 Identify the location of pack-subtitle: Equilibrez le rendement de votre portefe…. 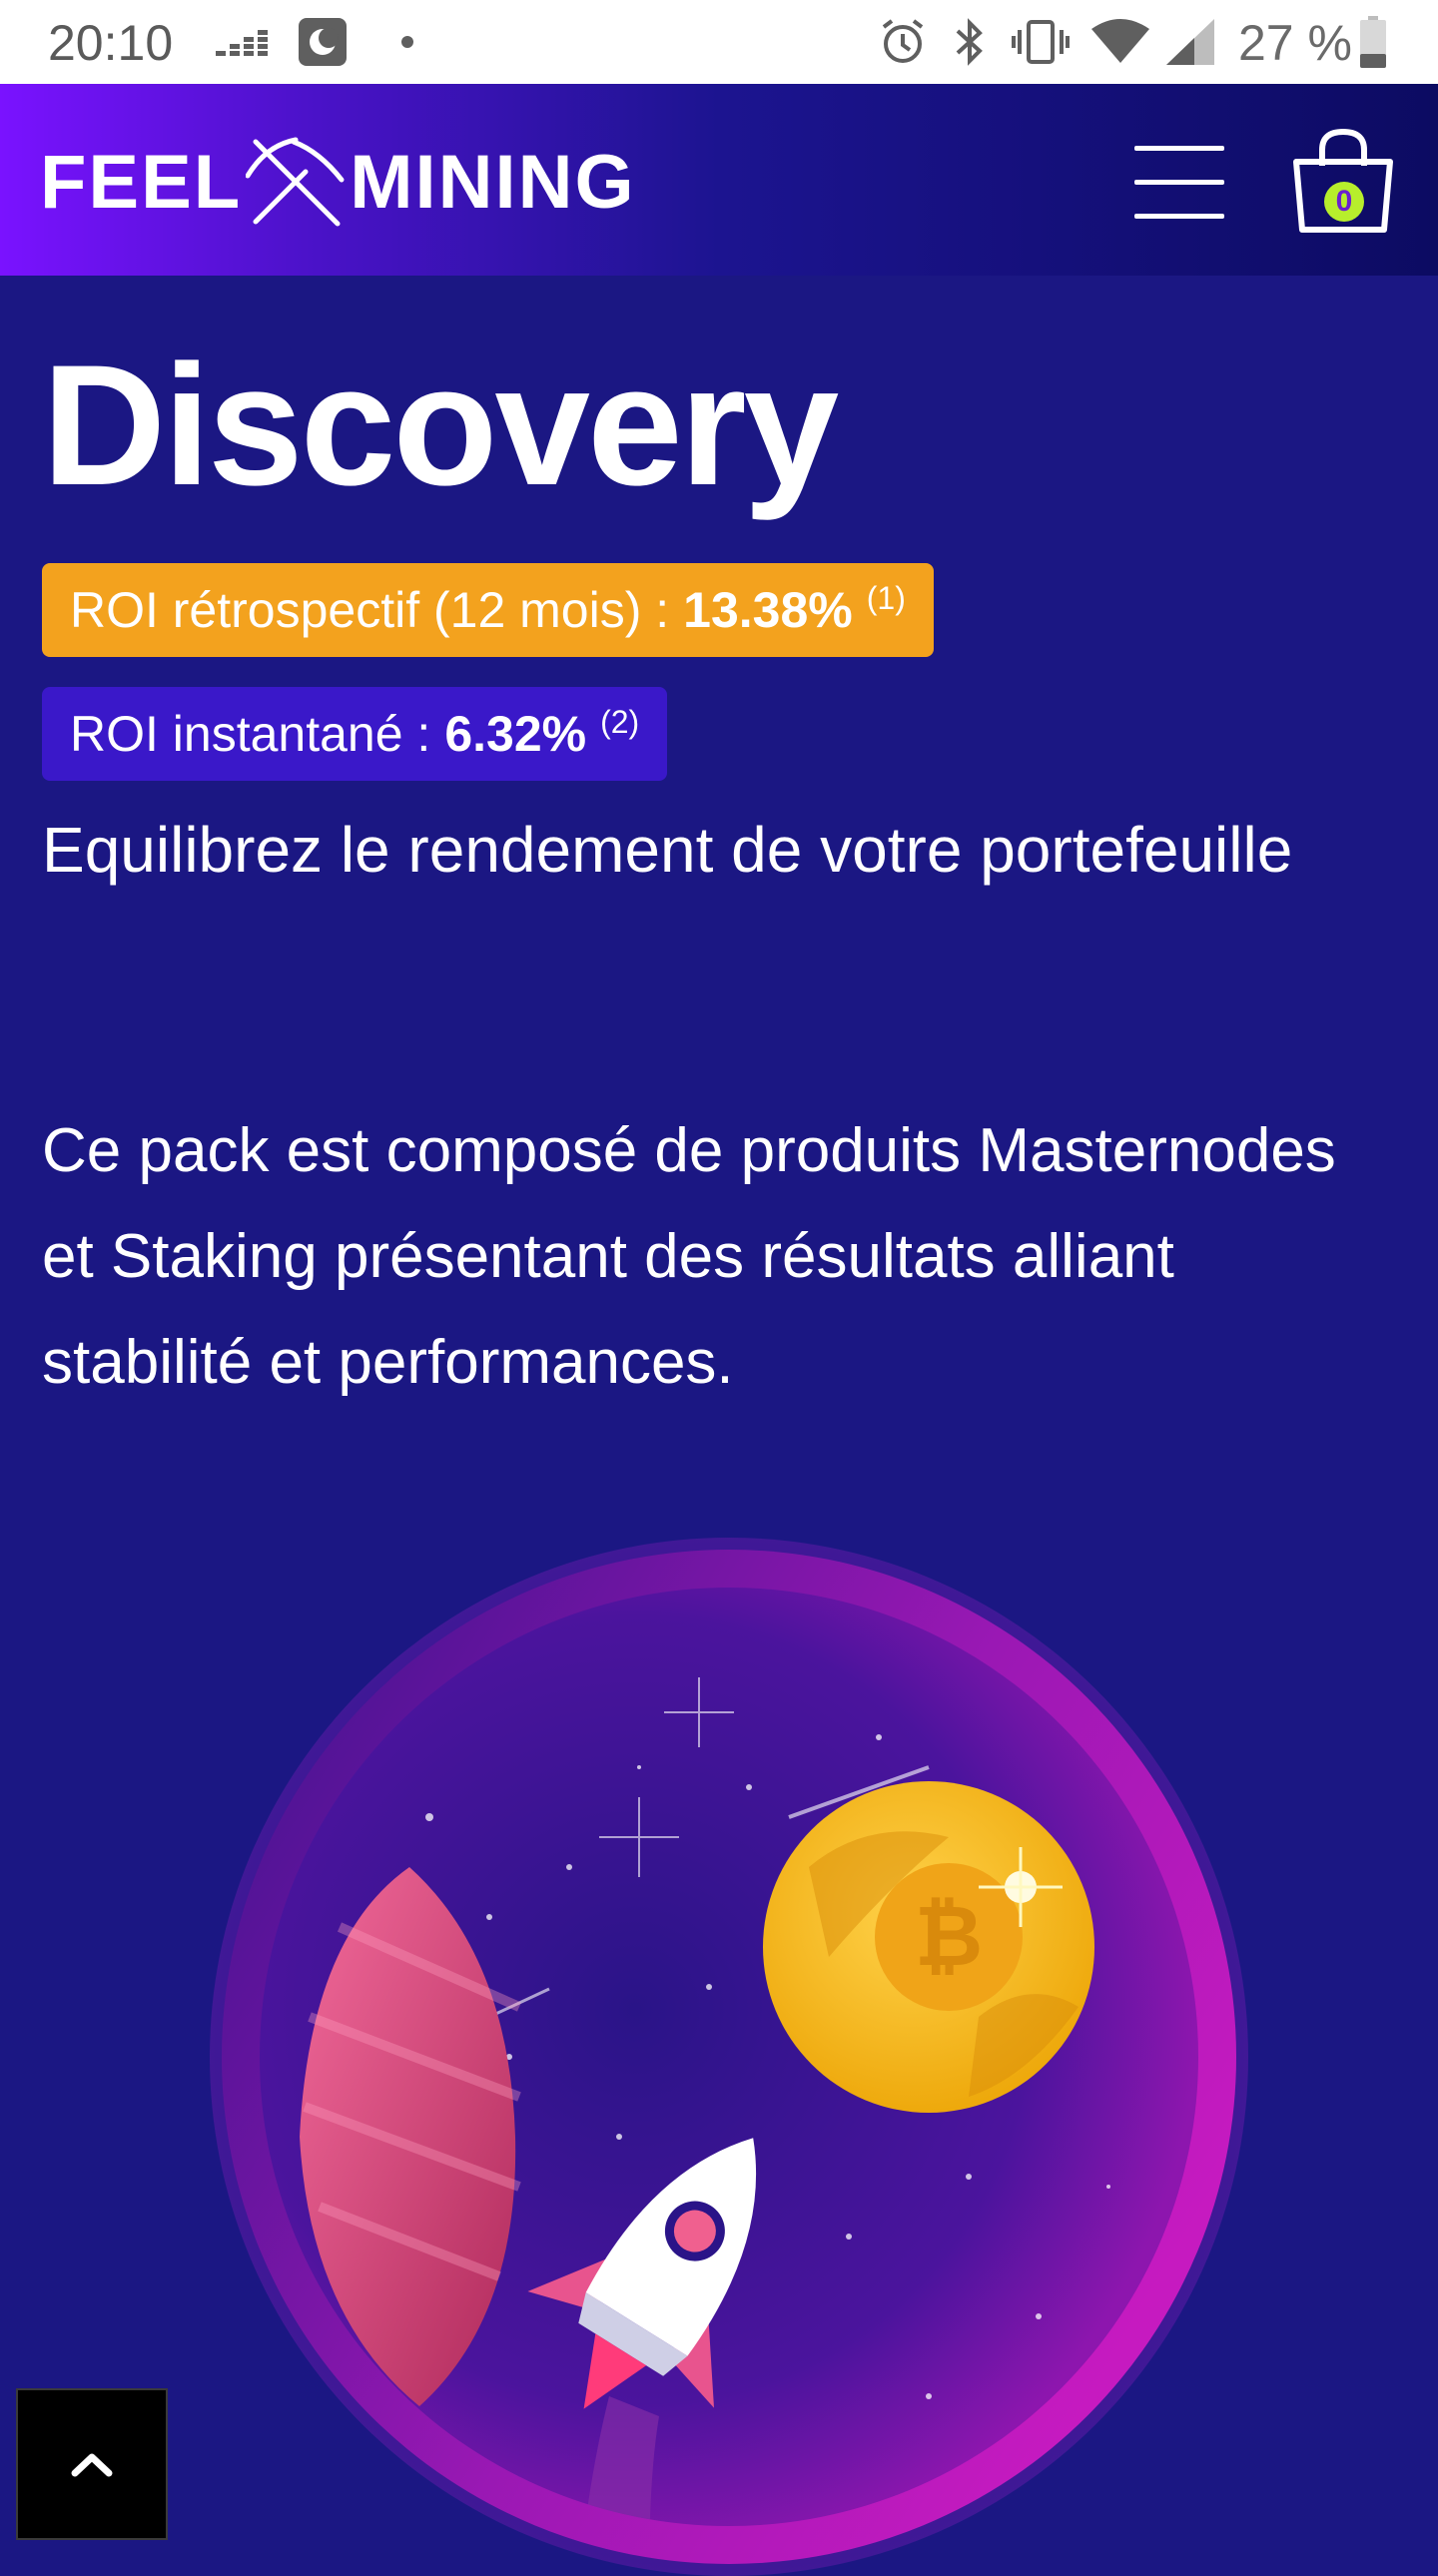
(667, 850).